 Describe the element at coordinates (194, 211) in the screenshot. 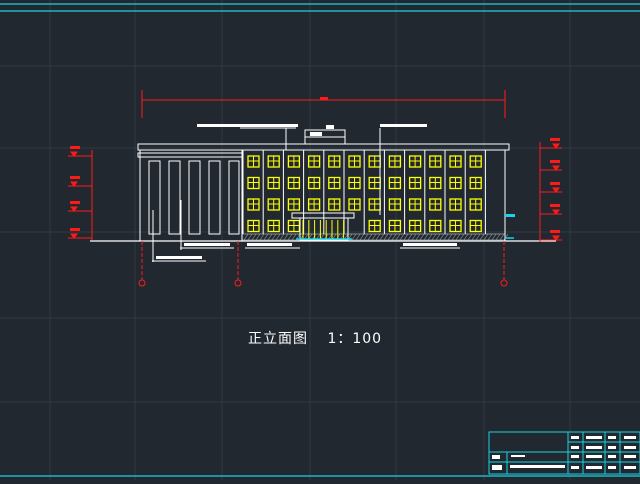

I see `left-wing-panels` at that location.